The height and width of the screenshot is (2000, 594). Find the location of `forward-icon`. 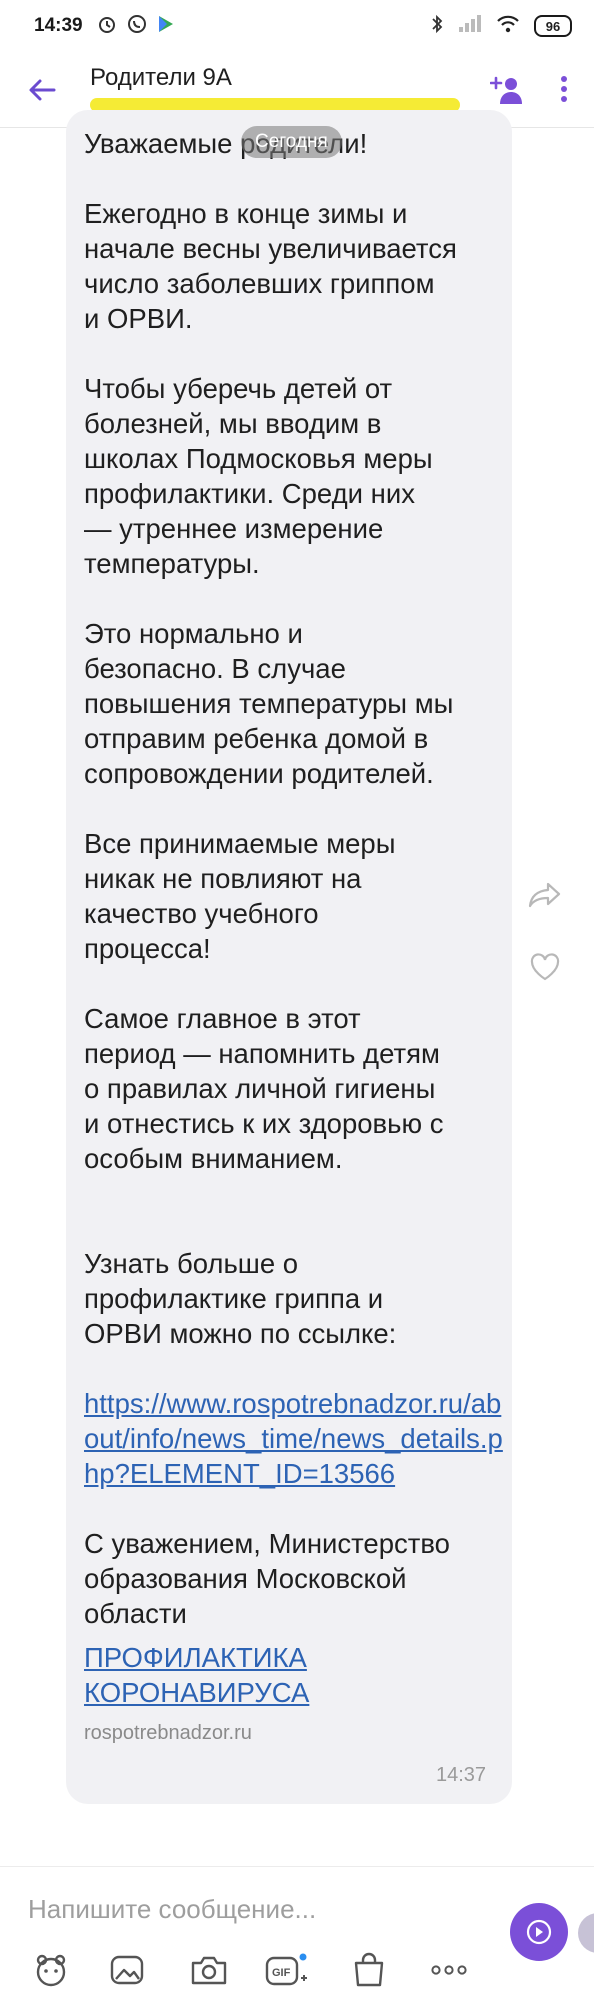

forward-icon is located at coordinates (544, 895).